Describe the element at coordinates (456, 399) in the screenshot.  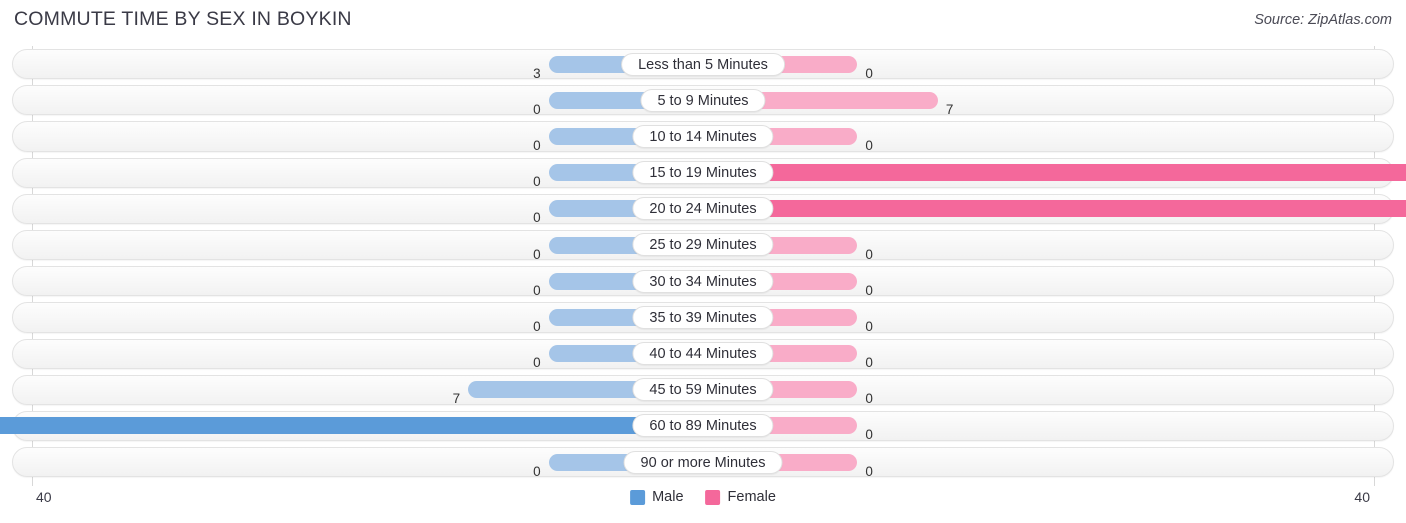
I see `male-value-label: 7` at that location.